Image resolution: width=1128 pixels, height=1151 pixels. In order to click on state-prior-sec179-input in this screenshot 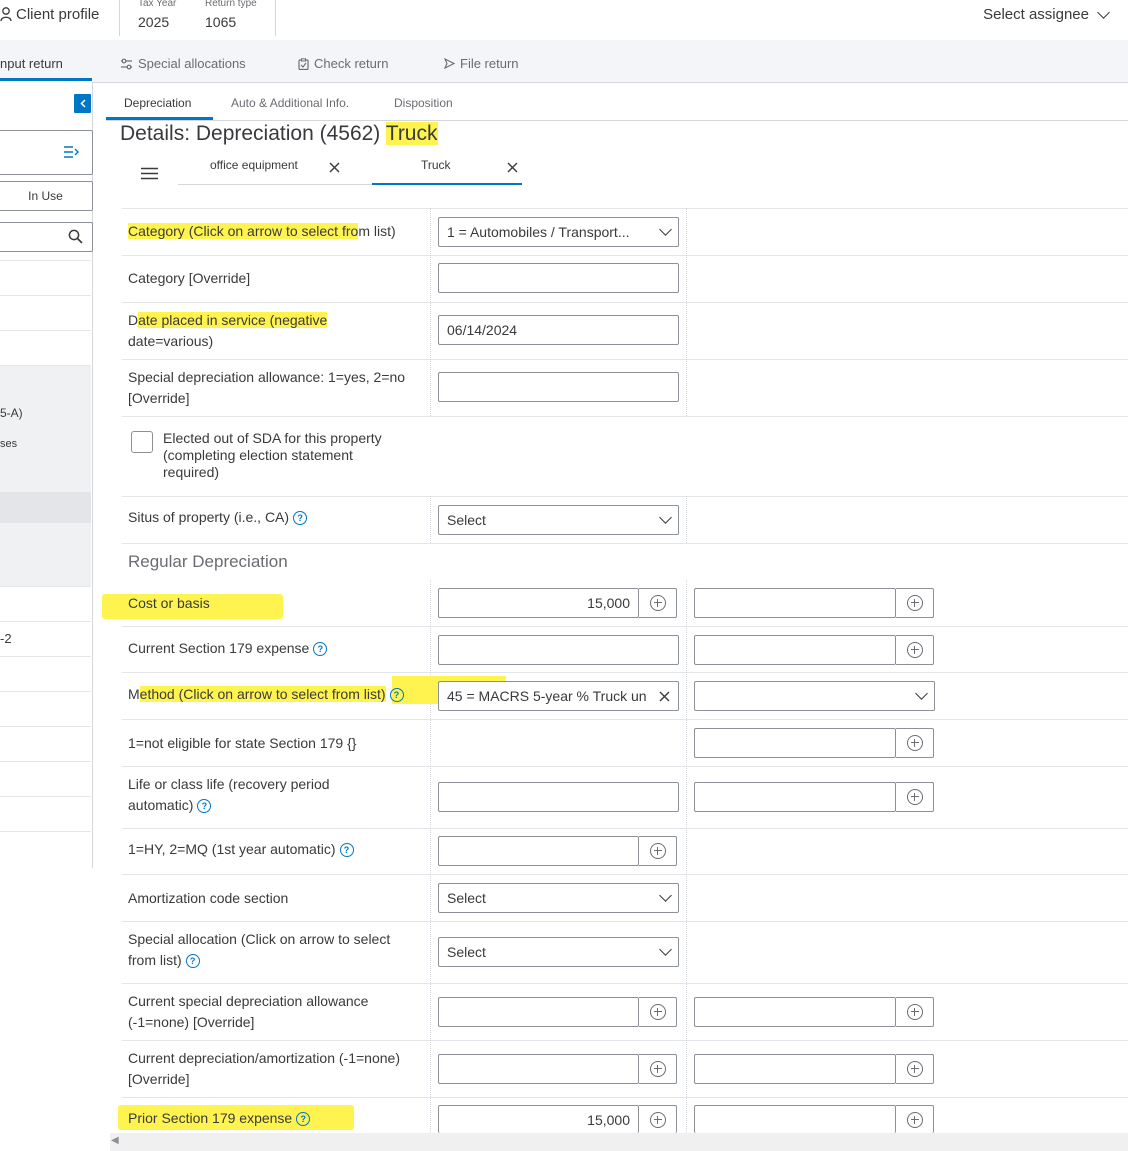, I will do `click(795, 1119)`.